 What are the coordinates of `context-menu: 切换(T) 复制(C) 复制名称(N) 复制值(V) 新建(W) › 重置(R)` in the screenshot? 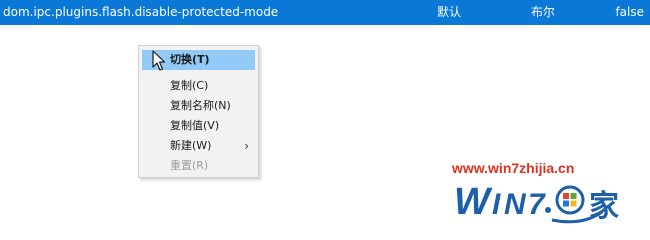 It's located at (198, 111).